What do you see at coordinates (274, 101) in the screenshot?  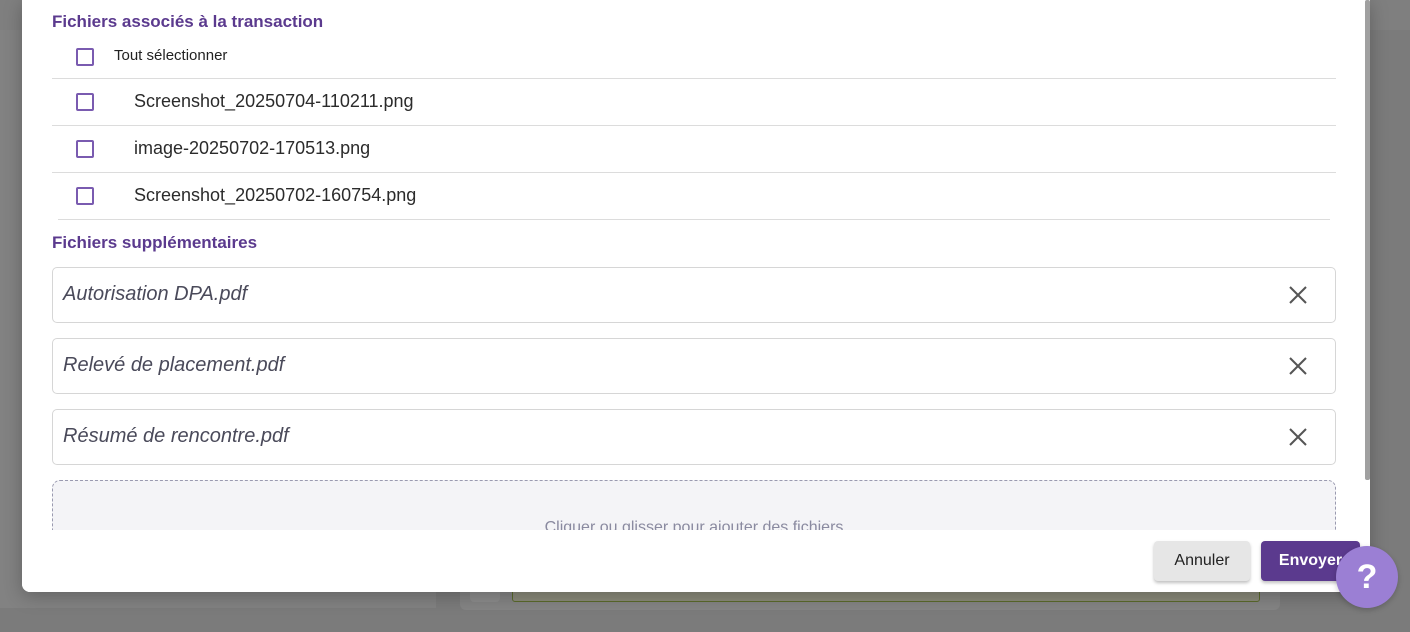 I see `file-name: Screenshot_20250704-110211.png` at bounding box center [274, 101].